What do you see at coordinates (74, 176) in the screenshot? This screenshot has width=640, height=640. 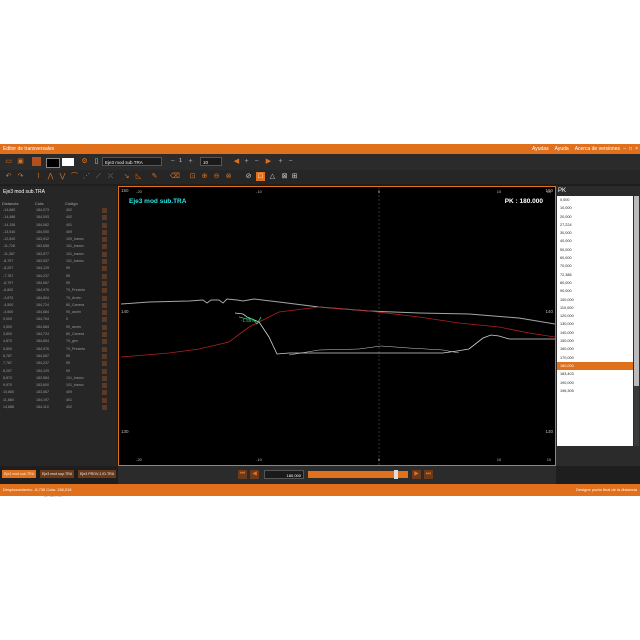 I see `delete-vertex-icon: ⌒` at bounding box center [74, 176].